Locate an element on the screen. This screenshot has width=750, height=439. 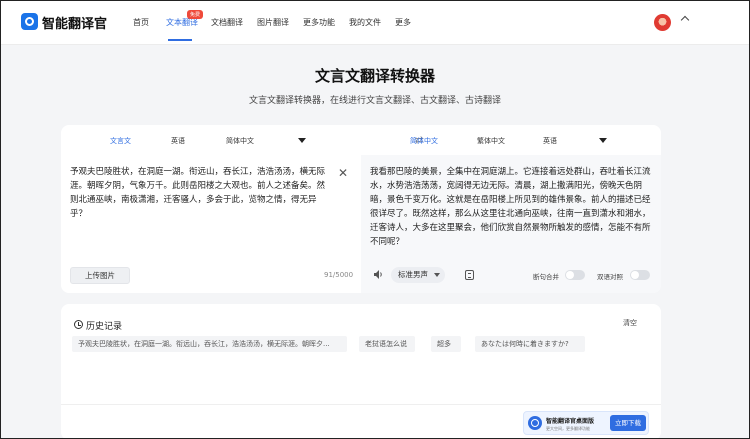
clear-text-icon: ✕ is located at coordinates (343, 173).